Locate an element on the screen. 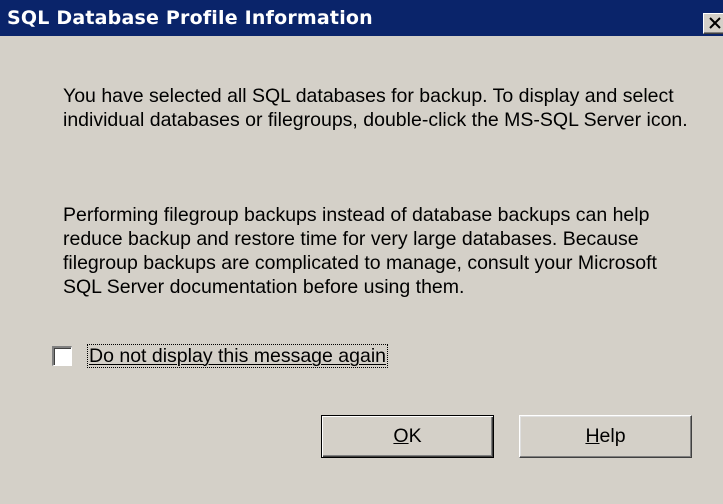 The height and width of the screenshot is (504, 723). dont-show-again-row: Do not display this message again is located at coordinates (219, 356).